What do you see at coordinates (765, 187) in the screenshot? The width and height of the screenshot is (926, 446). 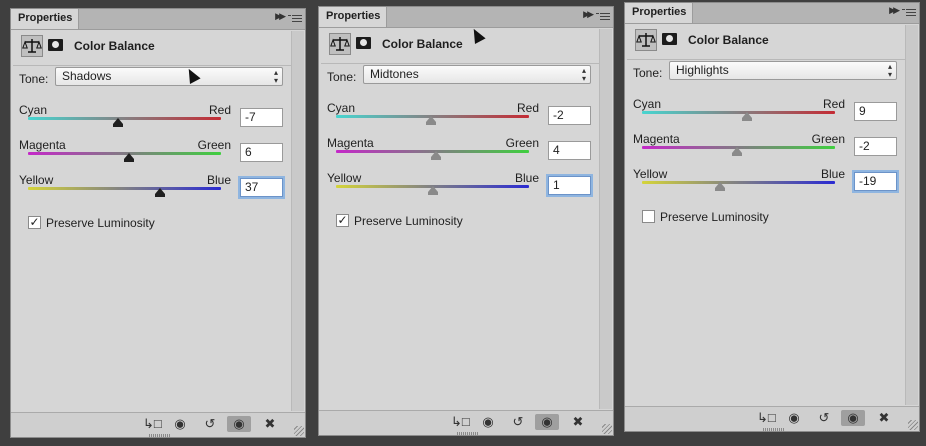 I see `slider-row-yellow-blue: Yellow Blue -19` at bounding box center [765, 187].